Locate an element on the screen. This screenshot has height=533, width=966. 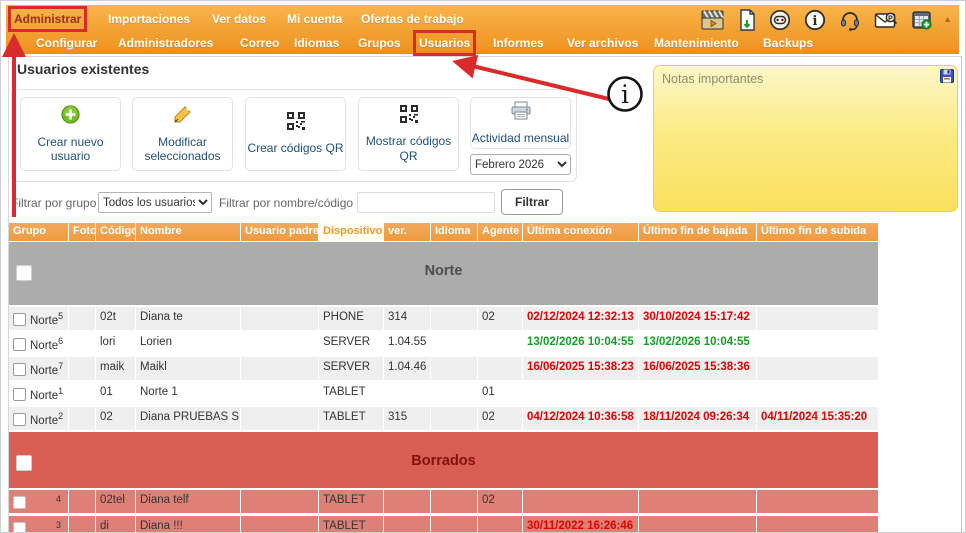
cell-codigo: 02t is located at coordinates (116, 318).